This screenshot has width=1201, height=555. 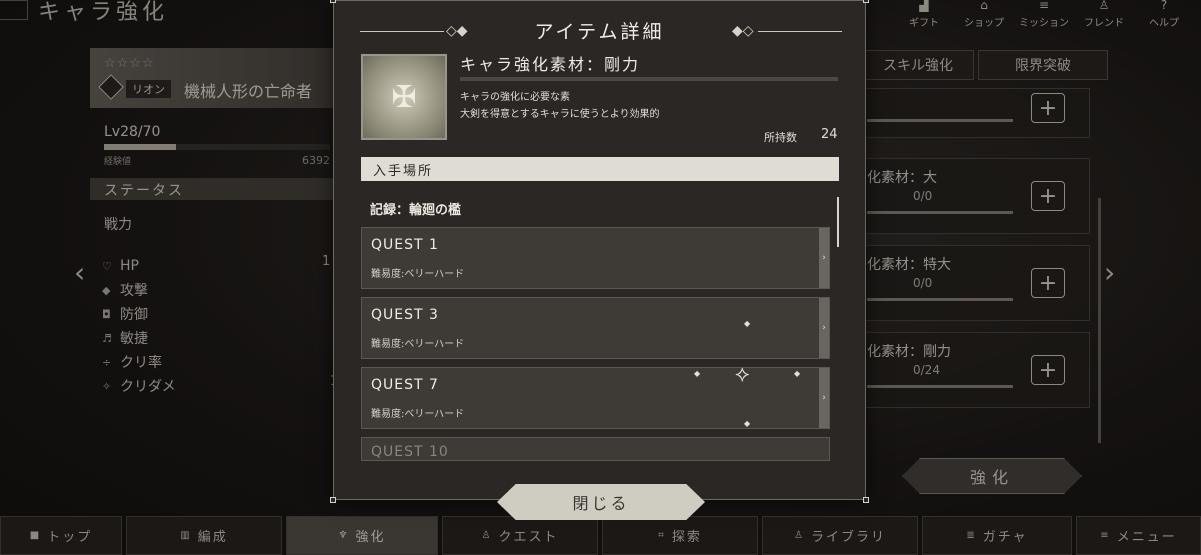 I want to click on strength-material-icon: ✠, so click(x=404, y=97).